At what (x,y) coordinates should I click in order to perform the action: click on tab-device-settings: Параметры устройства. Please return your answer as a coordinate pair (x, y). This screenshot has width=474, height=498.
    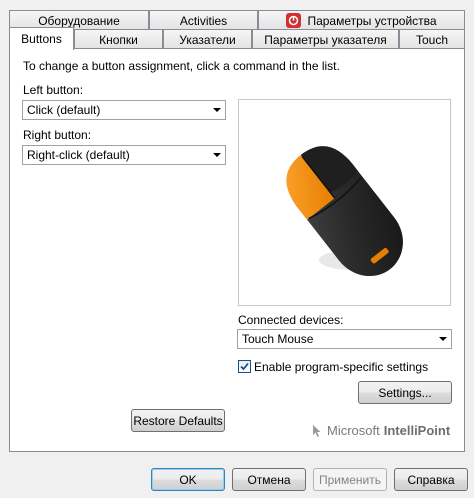
    Looking at the image, I should click on (361, 20).